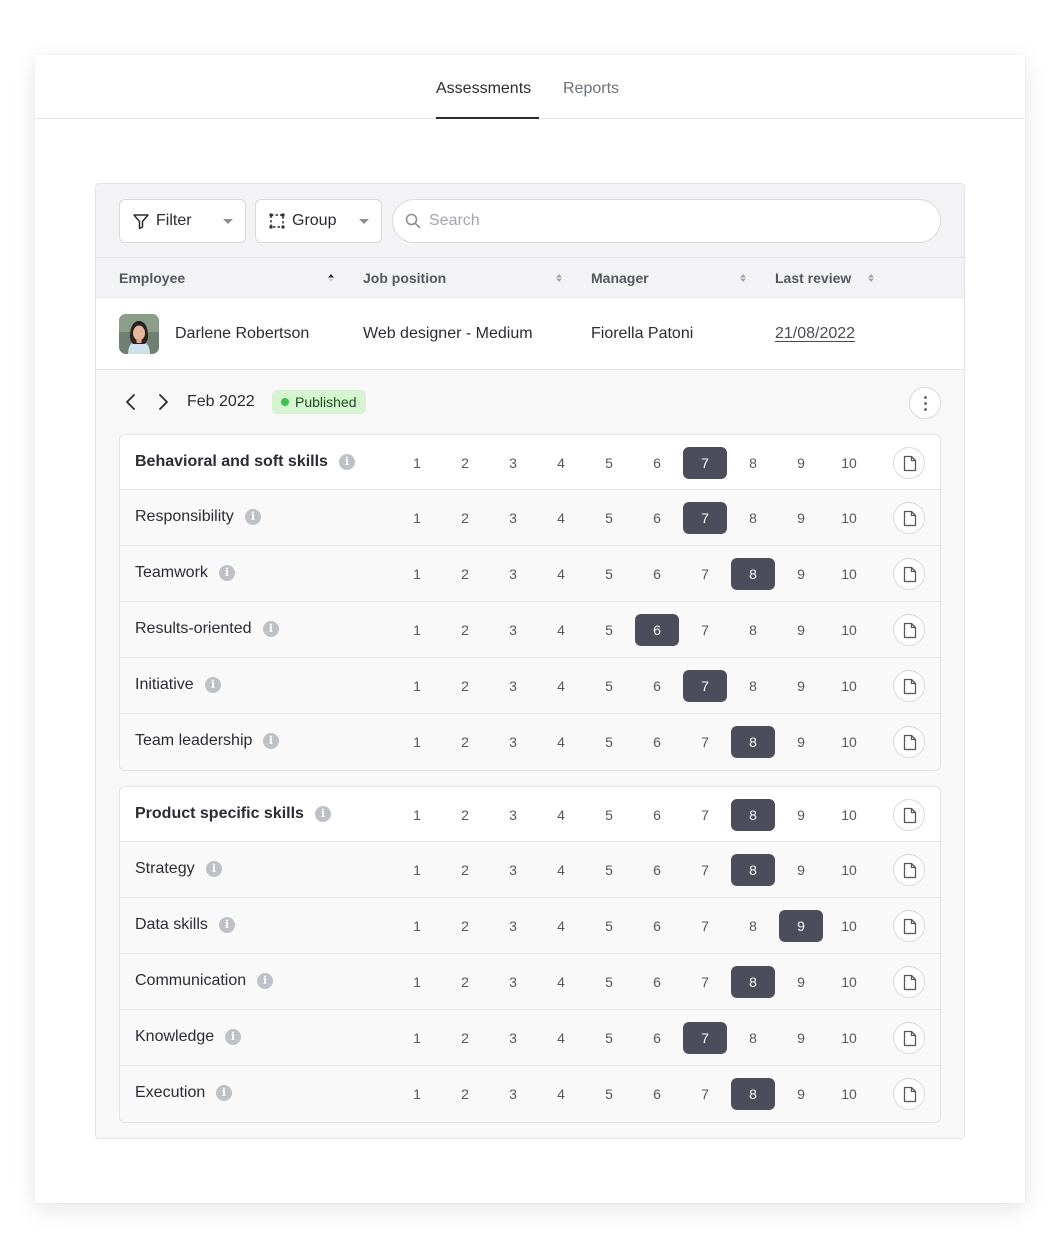  I want to click on last-review-link: 21/08/2022, so click(815, 334).